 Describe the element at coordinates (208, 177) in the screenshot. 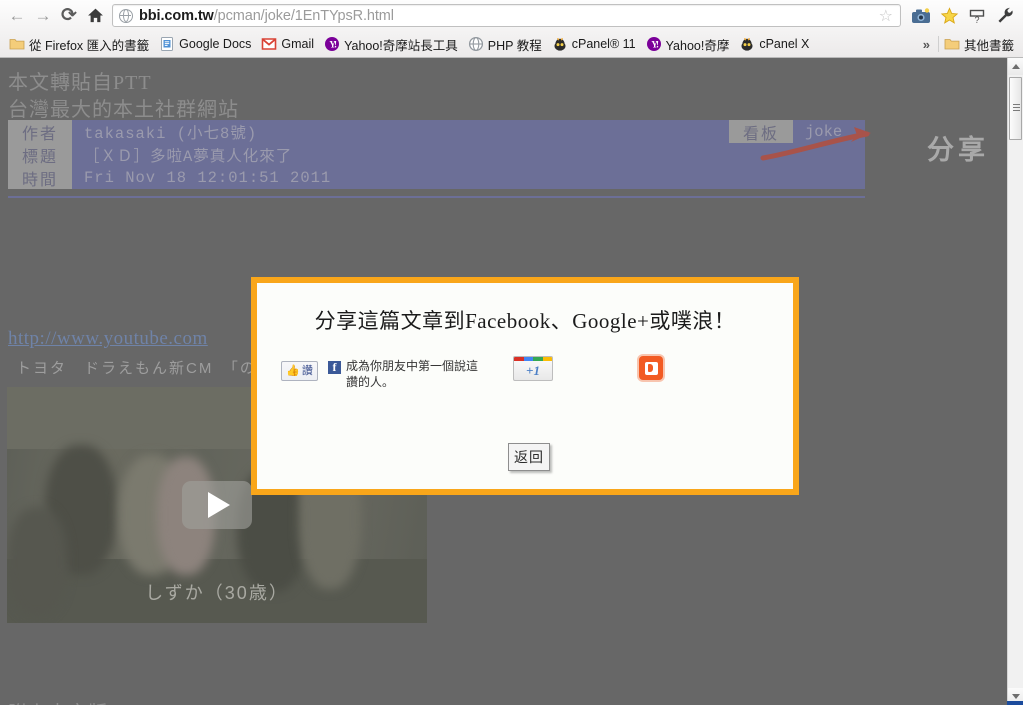

I see `meta-value-time: Fri Nov 18 12:01:51 2011` at that location.